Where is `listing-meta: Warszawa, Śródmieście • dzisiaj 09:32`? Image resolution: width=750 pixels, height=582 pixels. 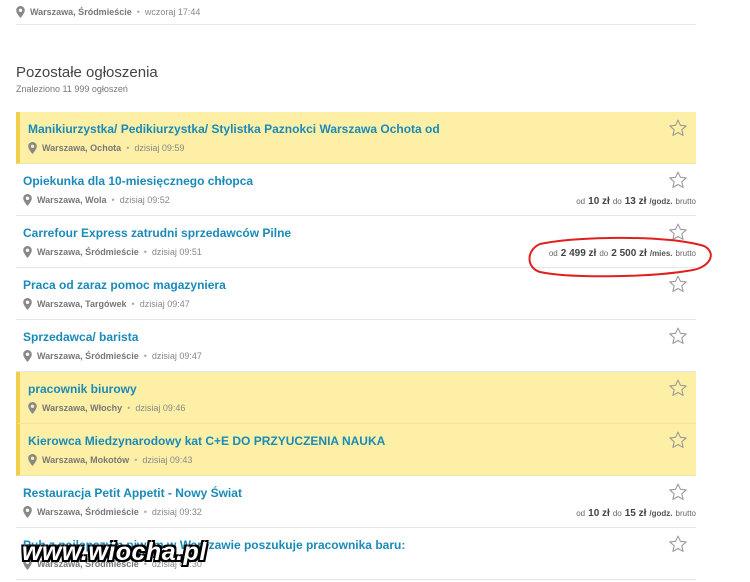
listing-meta: Warszawa, Śródmieście • dzisiaj 09:32 is located at coordinates (112, 512).